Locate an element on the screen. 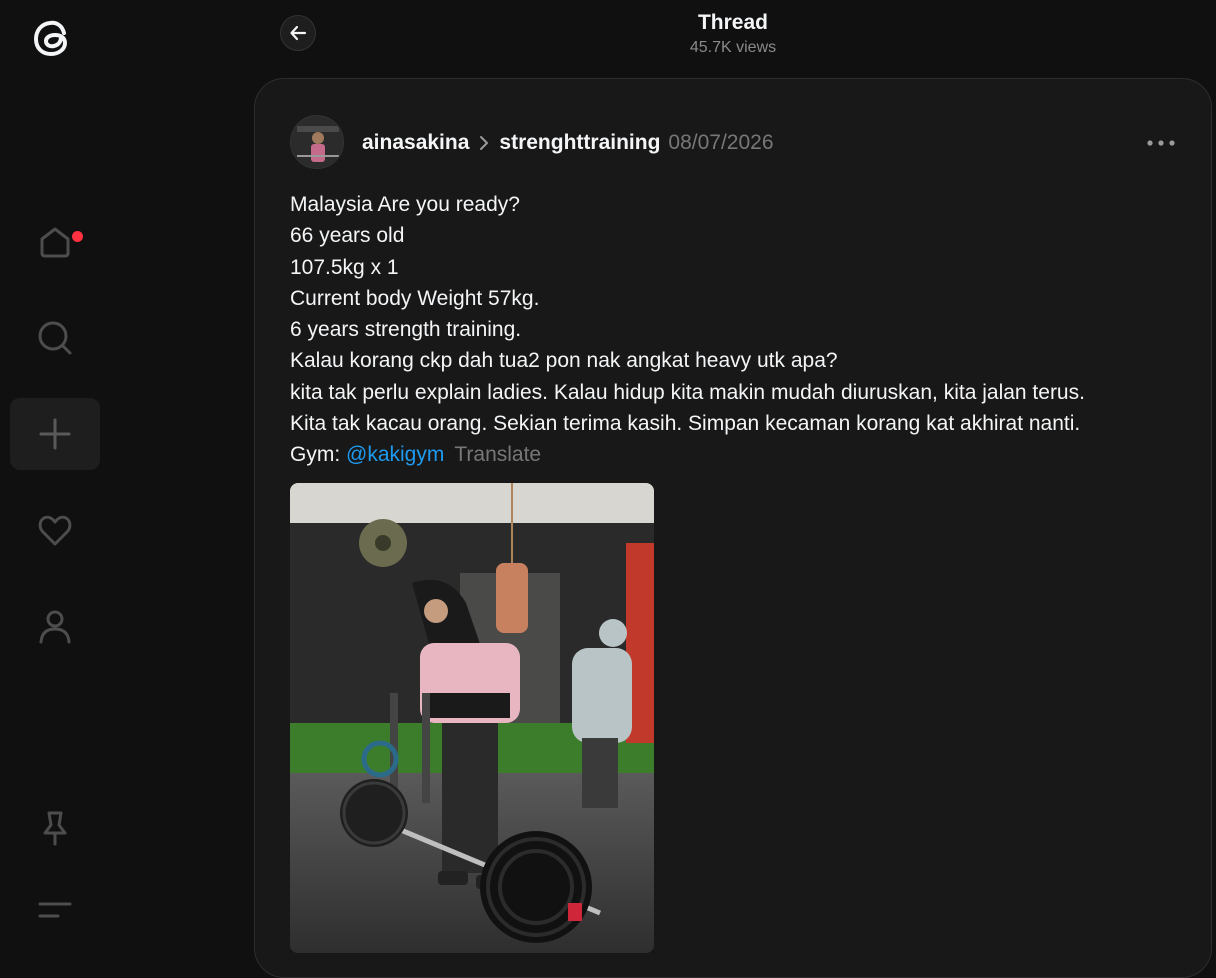 This screenshot has width=1216, height=978. post-line: 66 years old is located at coordinates (347, 236).